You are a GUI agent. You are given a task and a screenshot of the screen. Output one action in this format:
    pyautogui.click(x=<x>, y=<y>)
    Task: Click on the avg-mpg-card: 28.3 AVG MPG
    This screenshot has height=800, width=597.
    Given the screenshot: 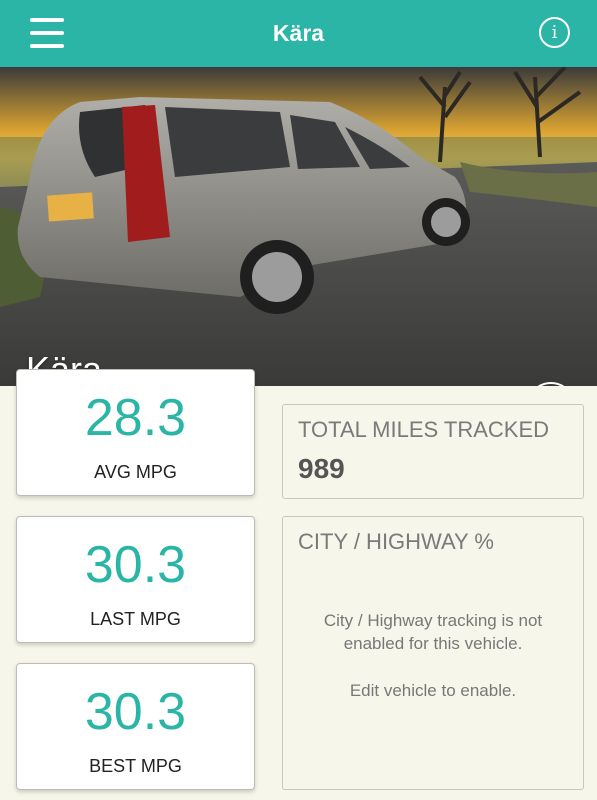 What is the action you would take?
    pyautogui.click(x=135, y=432)
    